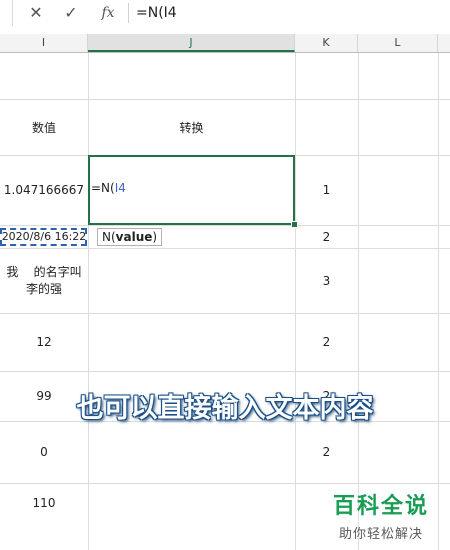  I want to click on cell-I-value: 12, so click(44, 342).